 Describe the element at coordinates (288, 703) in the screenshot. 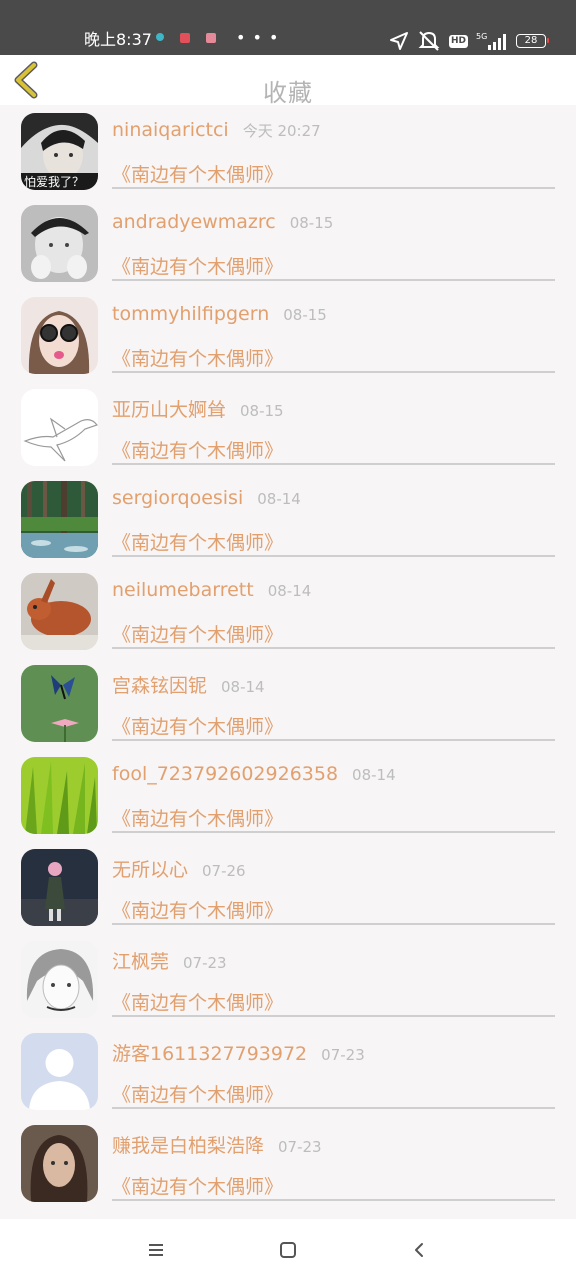

I see `list-item: 宫森铉因铌 08-14 《南边有个木偶师》` at that location.